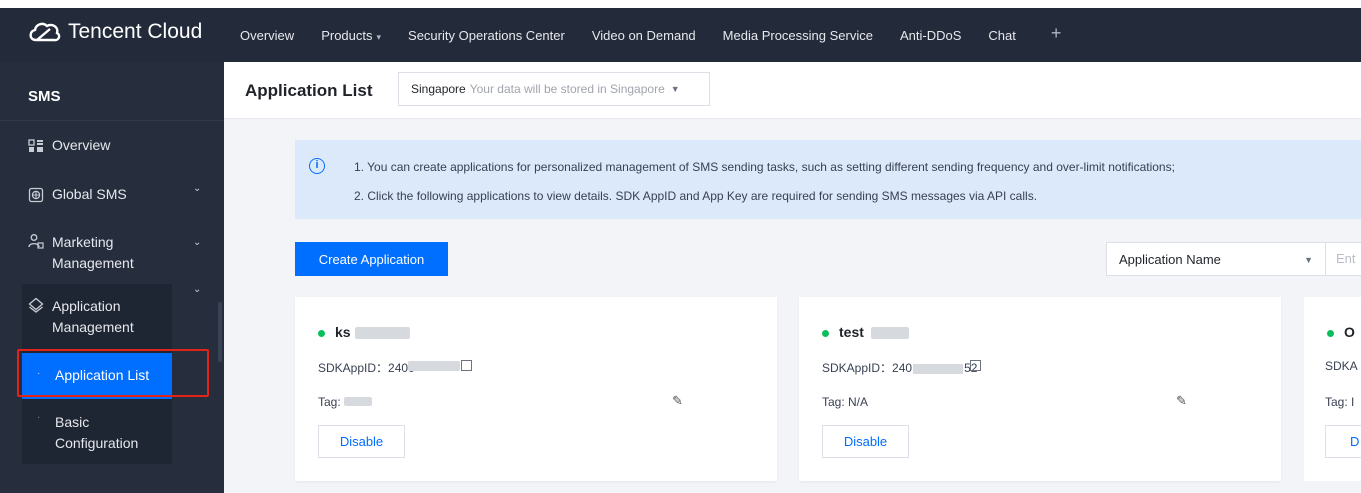  What do you see at coordinates (1170, 259) in the screenshot?
I see `filter-value: Application Name` at bounding box center [1170, 259].